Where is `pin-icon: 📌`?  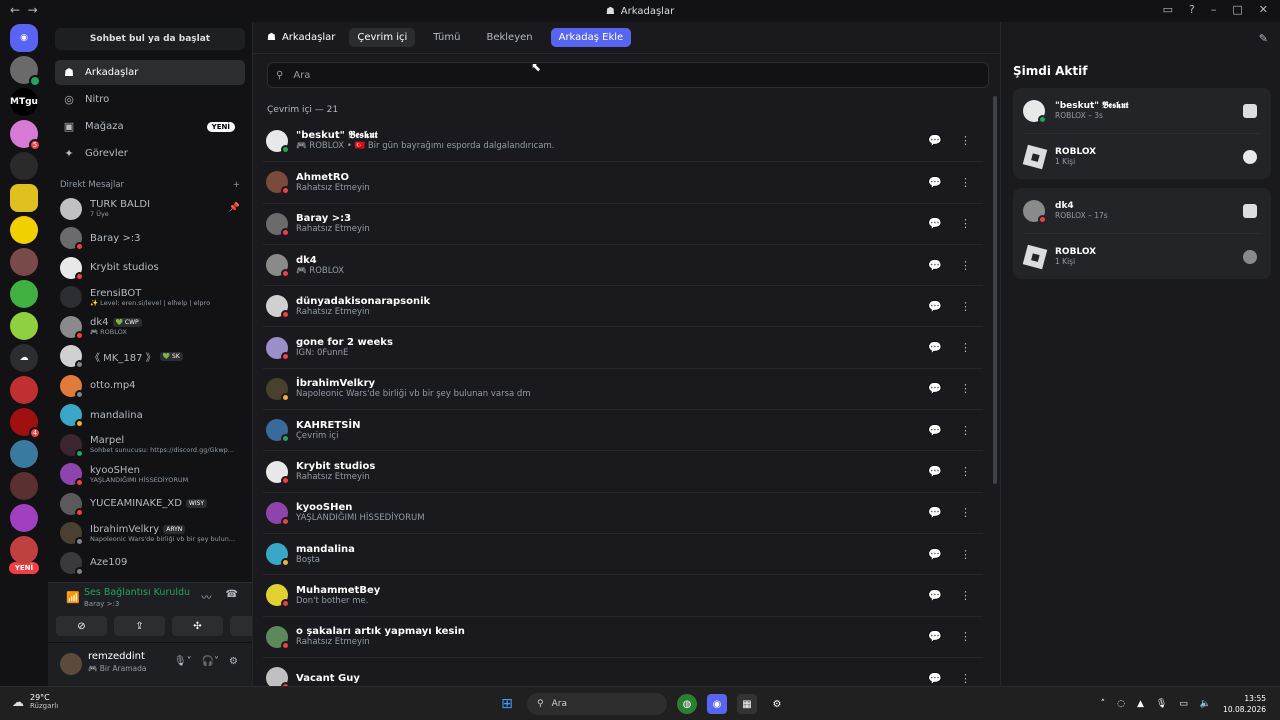 pin-icon: 📌 is located at coordinates (234, 208).